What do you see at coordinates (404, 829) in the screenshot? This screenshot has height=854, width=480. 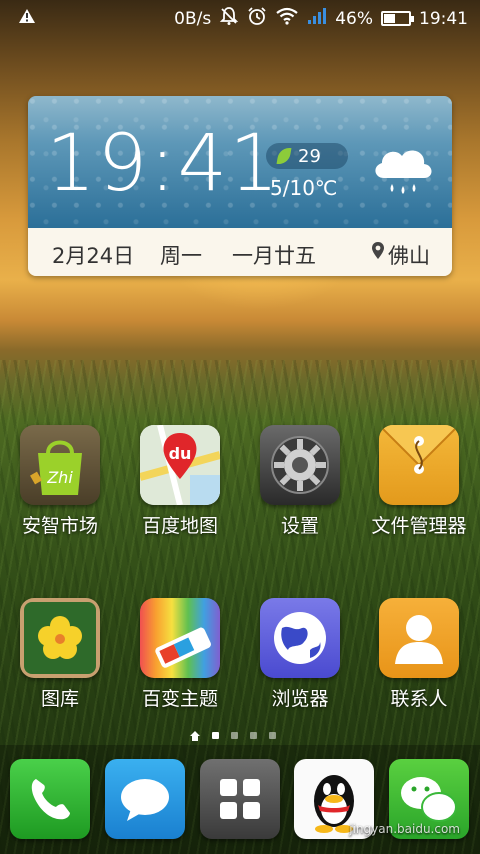 I see `watermark: jingyan.baidu.com` at bounding box center [404, 829].